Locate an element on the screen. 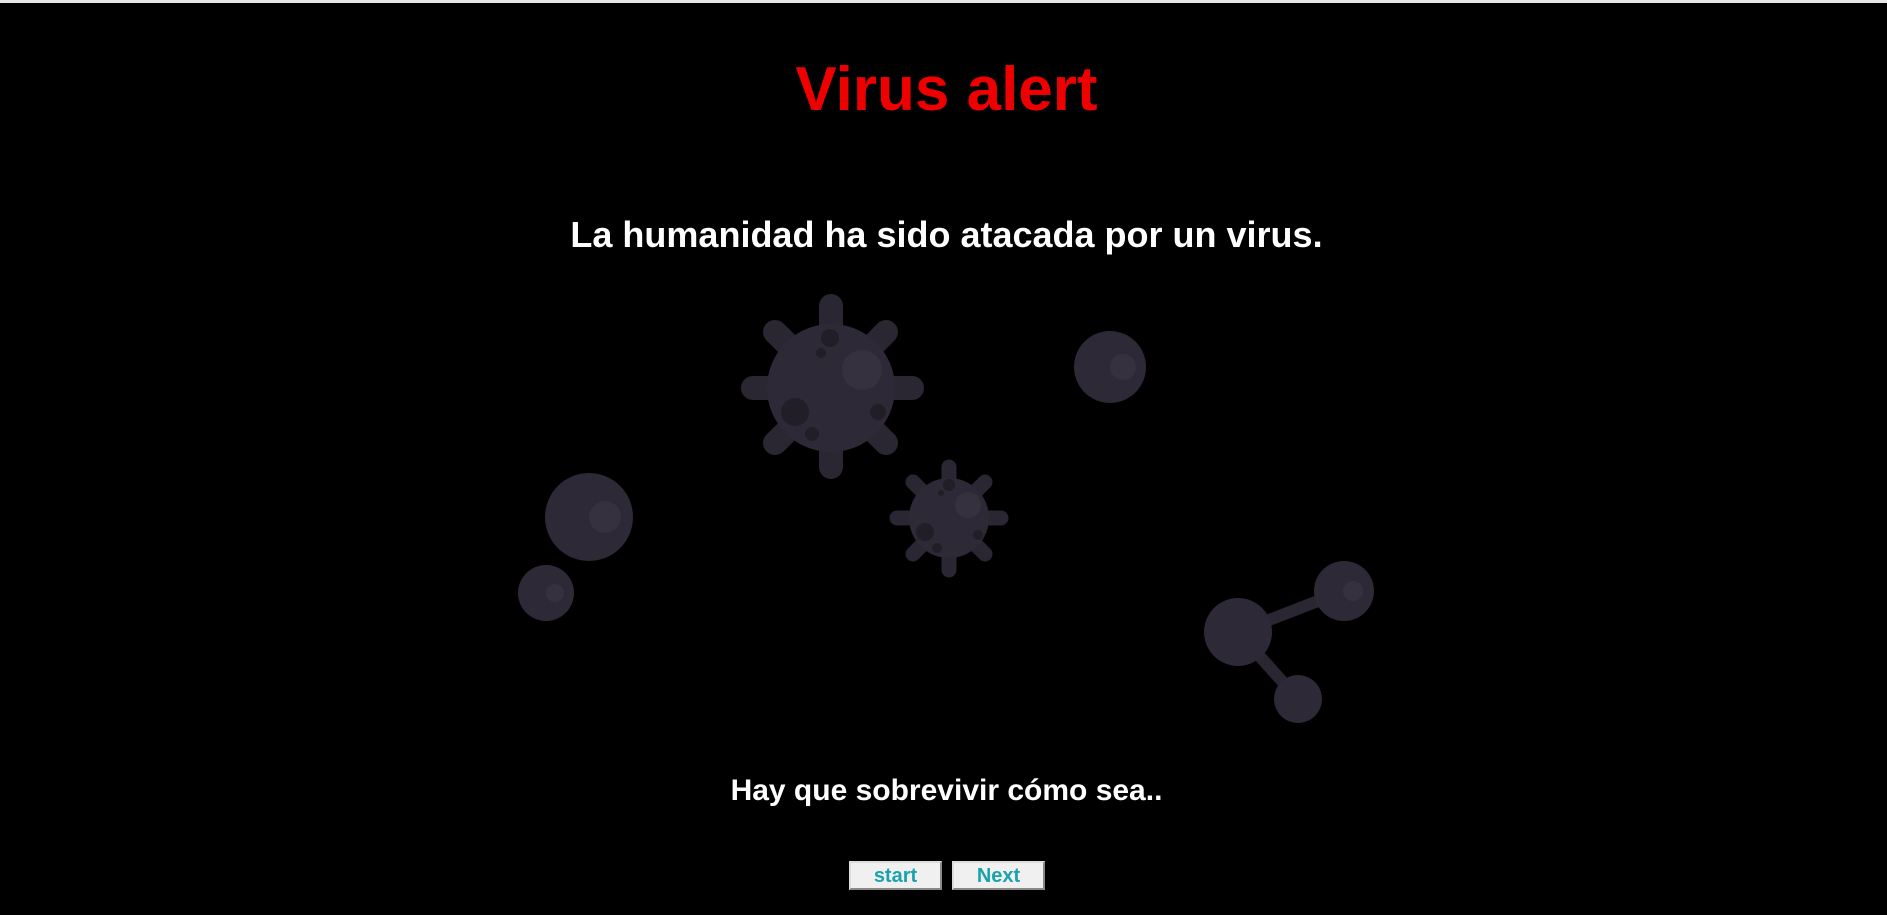 The height and width of the screenshot is (915, 1887). next-button: Next is located at coordinates (998, 875).